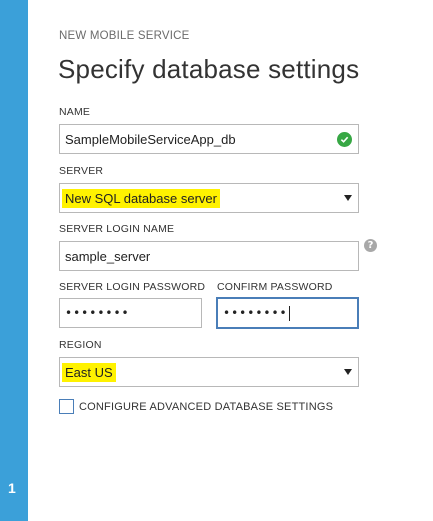 This screenshot has width=433, height=521. What do you see at coordinates (206, 407) in the screenshot?
I see `advanced-settings-label: CONFIGURE ADVANCED DATABASE SETTINGS` at bounding box center [206, 407].